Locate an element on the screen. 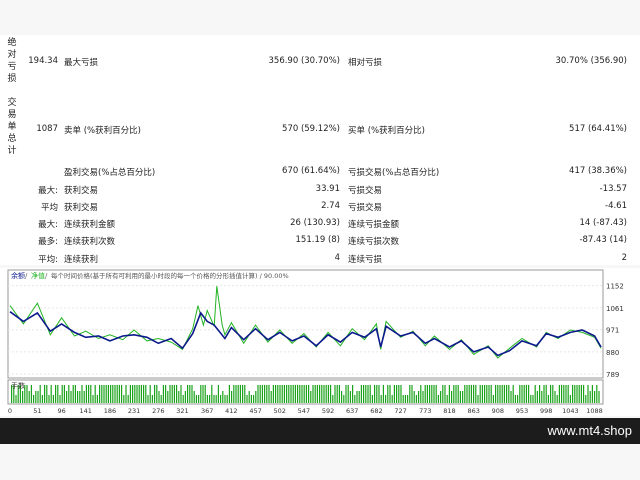  row-label-relative-drawdown: 相对亏损 is located at coordinates (365, 63).